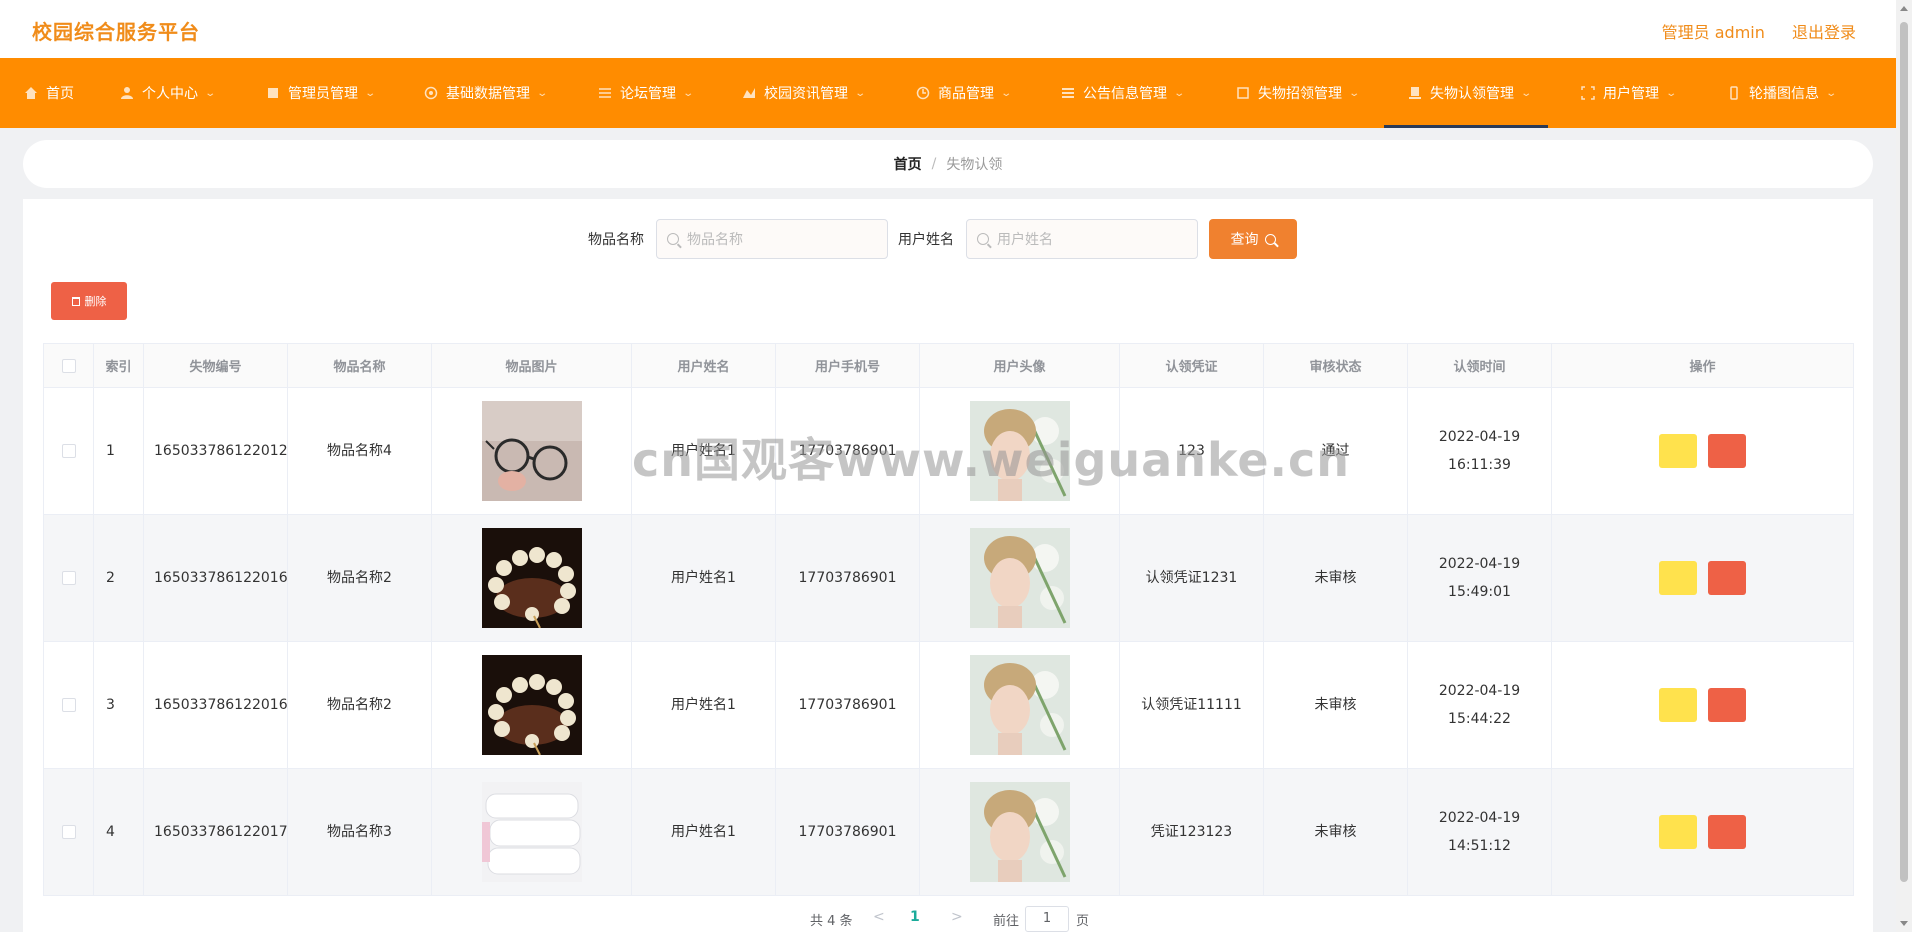 This screenshot has width=1912, height=932. I want to click on item-image, so click(531, 578).